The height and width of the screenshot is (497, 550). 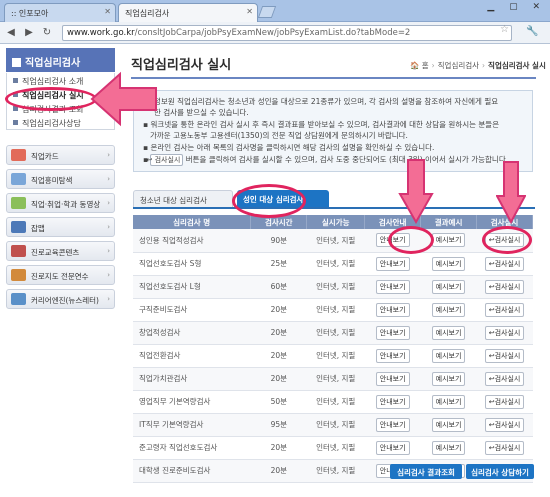 What do you see at coordinates (500, 471) in the screenshot?
I see `counsel-button: 심리검사 상담하기` at bounding box center [500, 471].